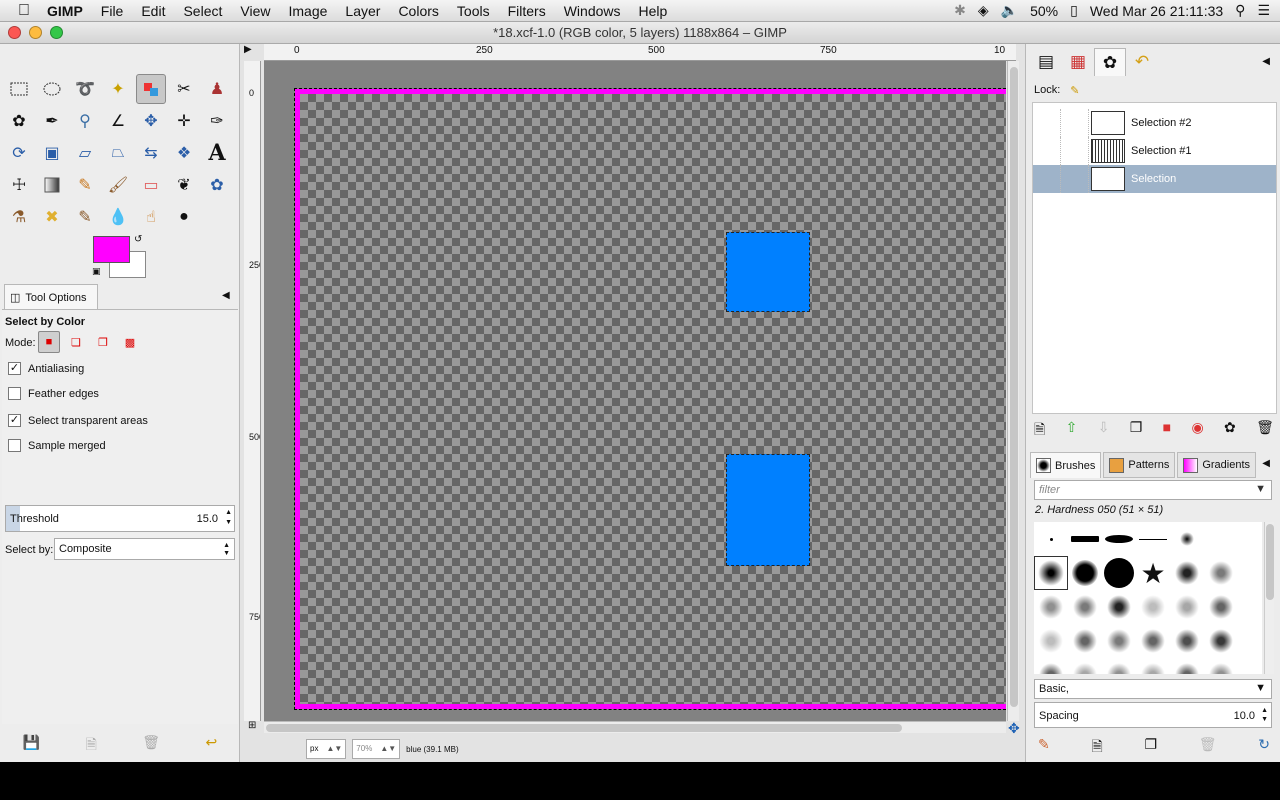 The width and height of the screenshot is (1280, 800). I want to click on blend-icon, so click(52, 185).